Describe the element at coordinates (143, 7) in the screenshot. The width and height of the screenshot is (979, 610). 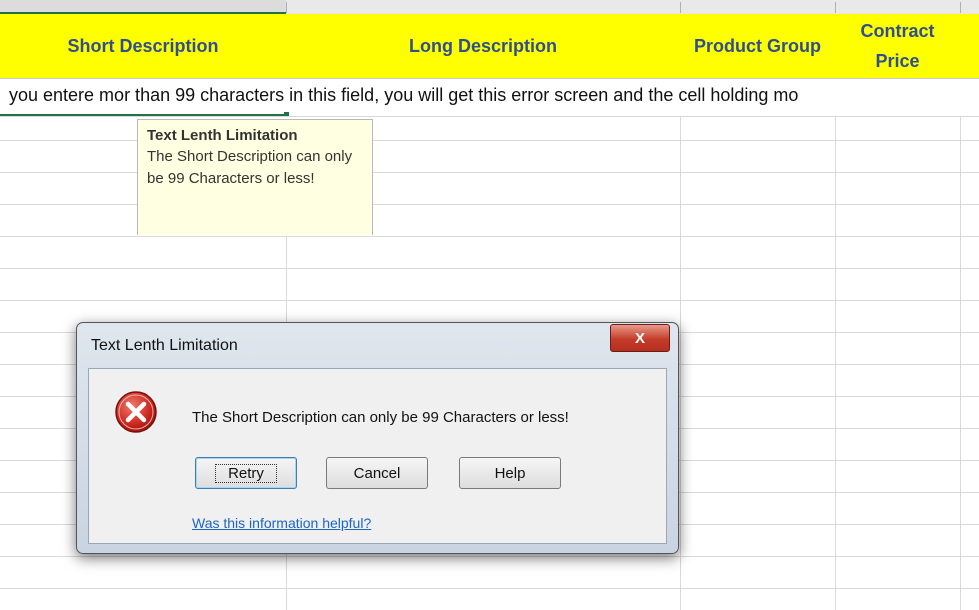
I see `selected-column-header` at that location.